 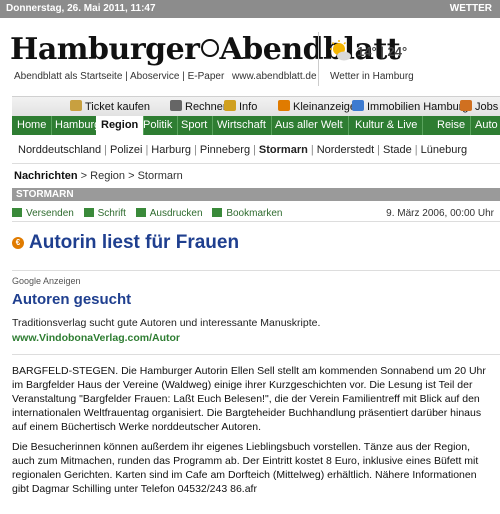 I want to click on subnav-item-stormarn: Stormarn, so click(x=283, y=150).